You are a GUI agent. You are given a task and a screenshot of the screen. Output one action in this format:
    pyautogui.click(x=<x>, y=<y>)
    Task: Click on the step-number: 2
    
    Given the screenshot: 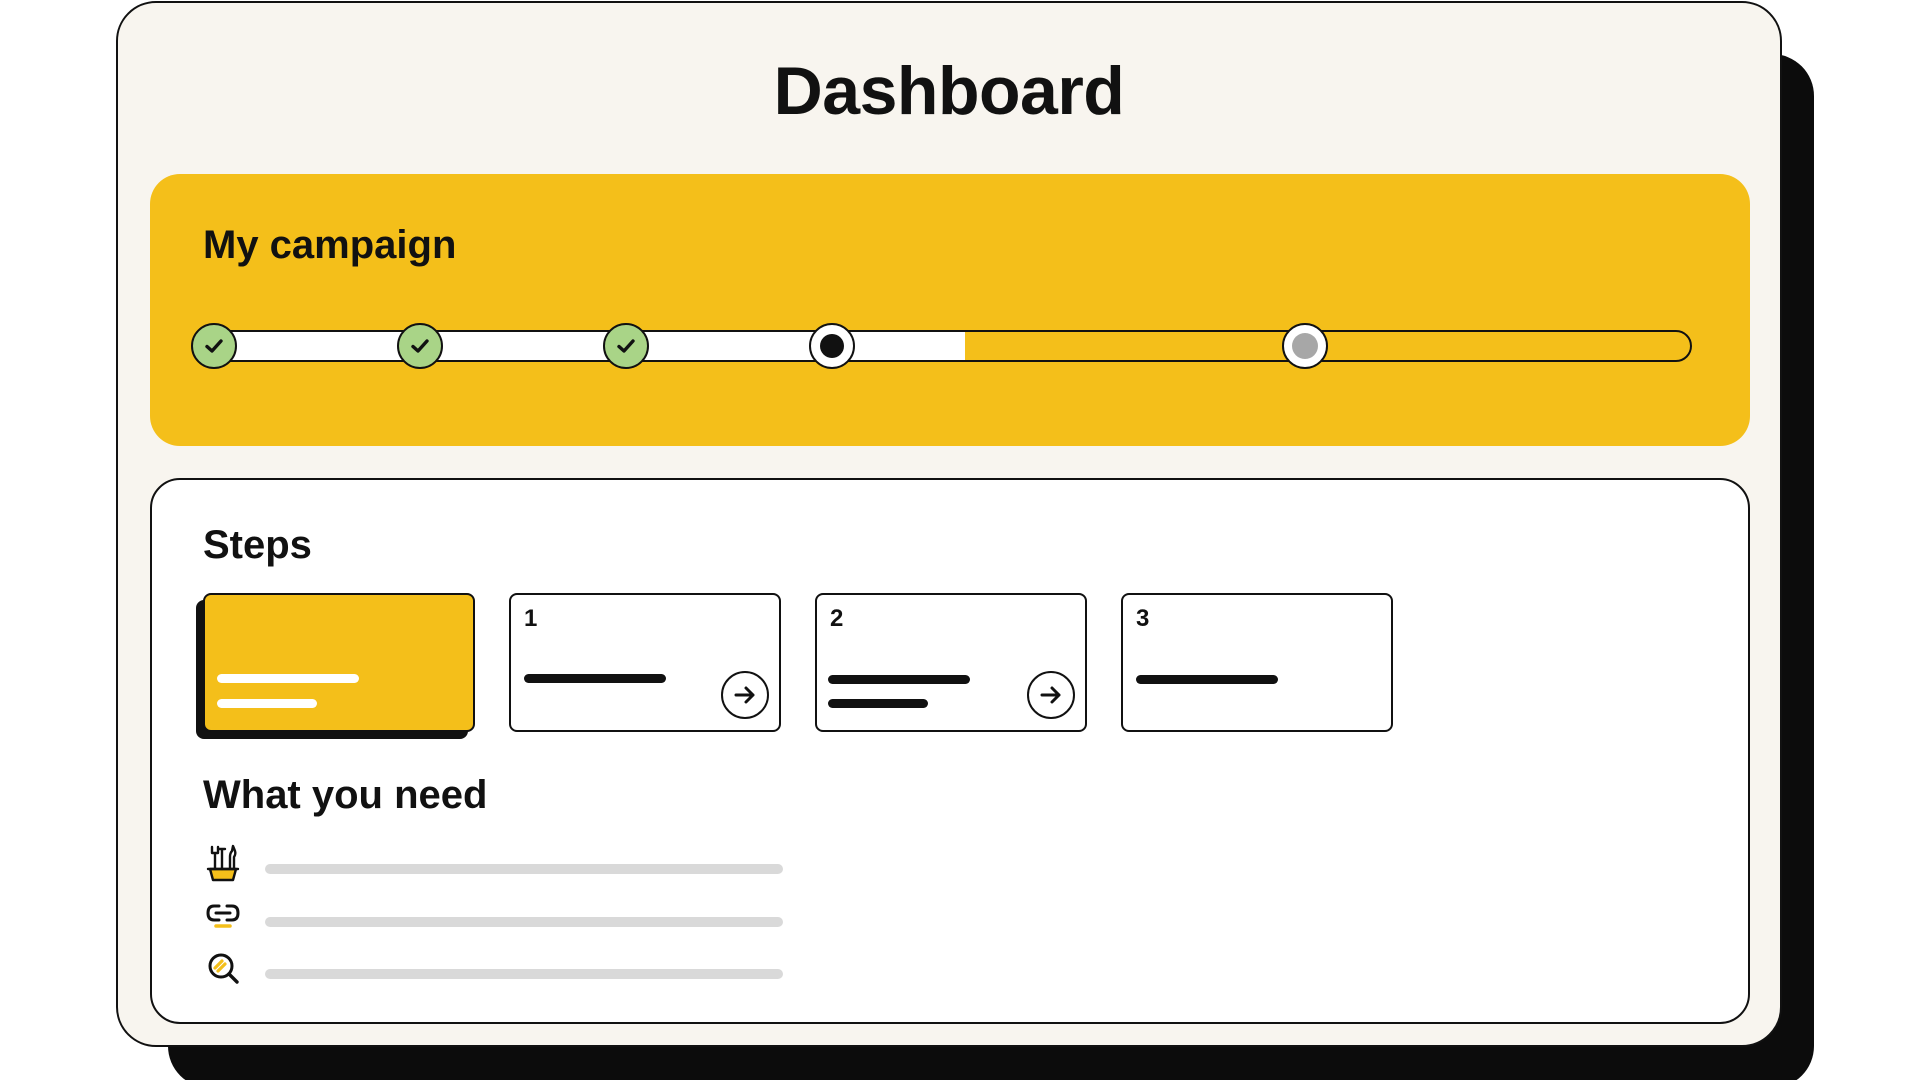 What is the action you would take?
    pyautogui.click(x=837, y=618)
    